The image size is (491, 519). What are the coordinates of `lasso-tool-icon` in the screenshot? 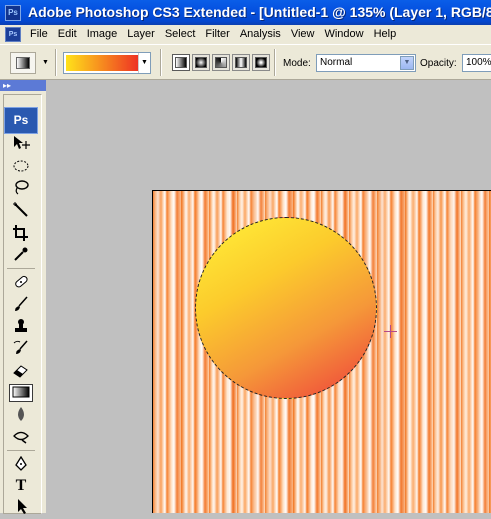 It's located at (21, 188).